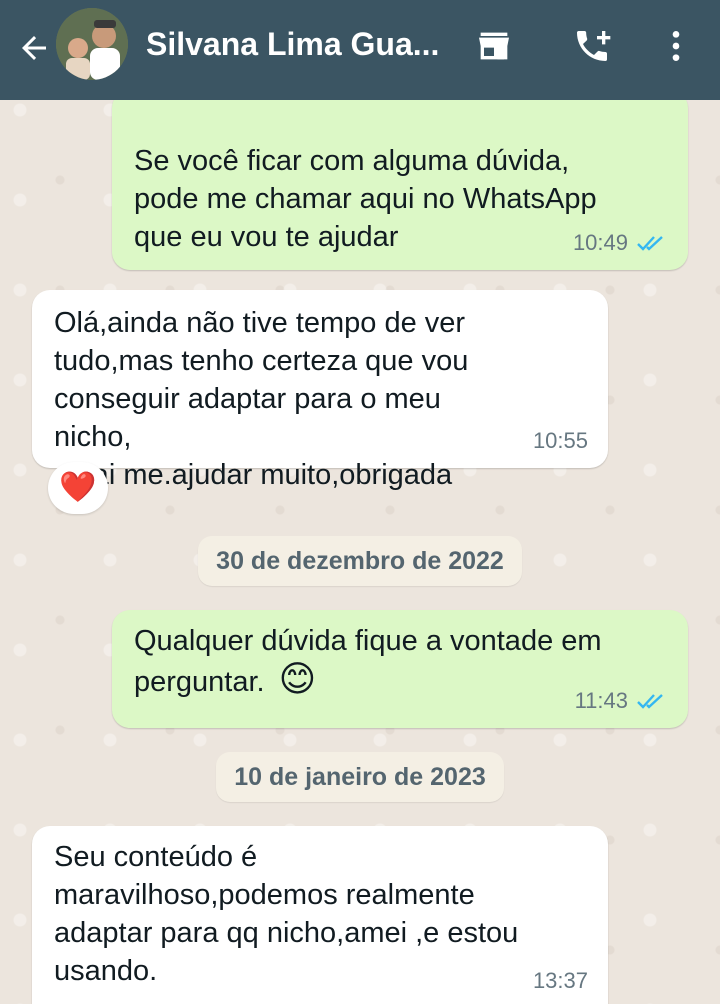 The image size is (720, 1004). I want to click on message-time: 10:55, so click(560, 440).